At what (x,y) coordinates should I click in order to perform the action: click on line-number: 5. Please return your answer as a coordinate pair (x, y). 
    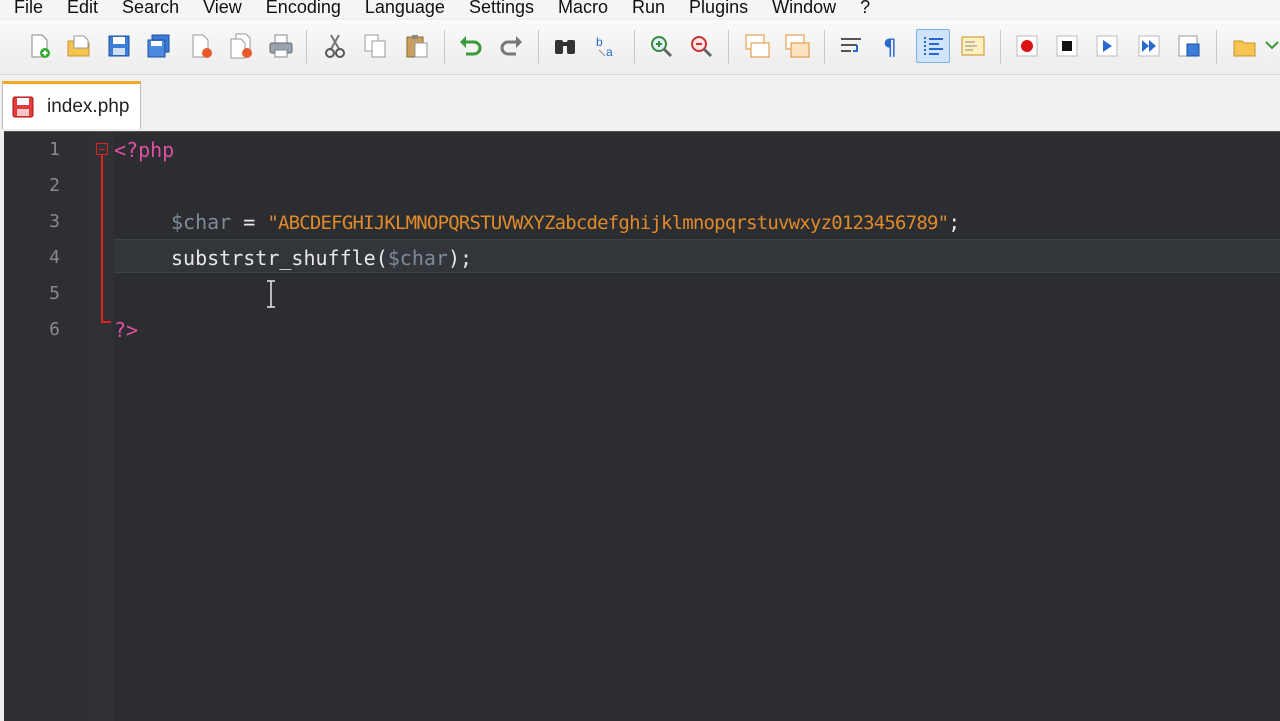
    Looking at the image, I should click on (54, 293).